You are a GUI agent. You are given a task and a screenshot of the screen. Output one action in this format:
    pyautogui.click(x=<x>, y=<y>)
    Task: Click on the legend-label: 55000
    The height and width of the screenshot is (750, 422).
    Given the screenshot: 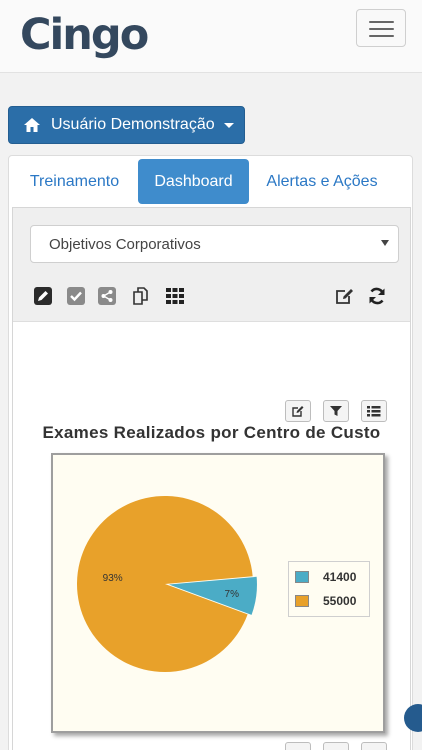 What is the action you would take?
    pyautogui.click(x=340, y=601)
    